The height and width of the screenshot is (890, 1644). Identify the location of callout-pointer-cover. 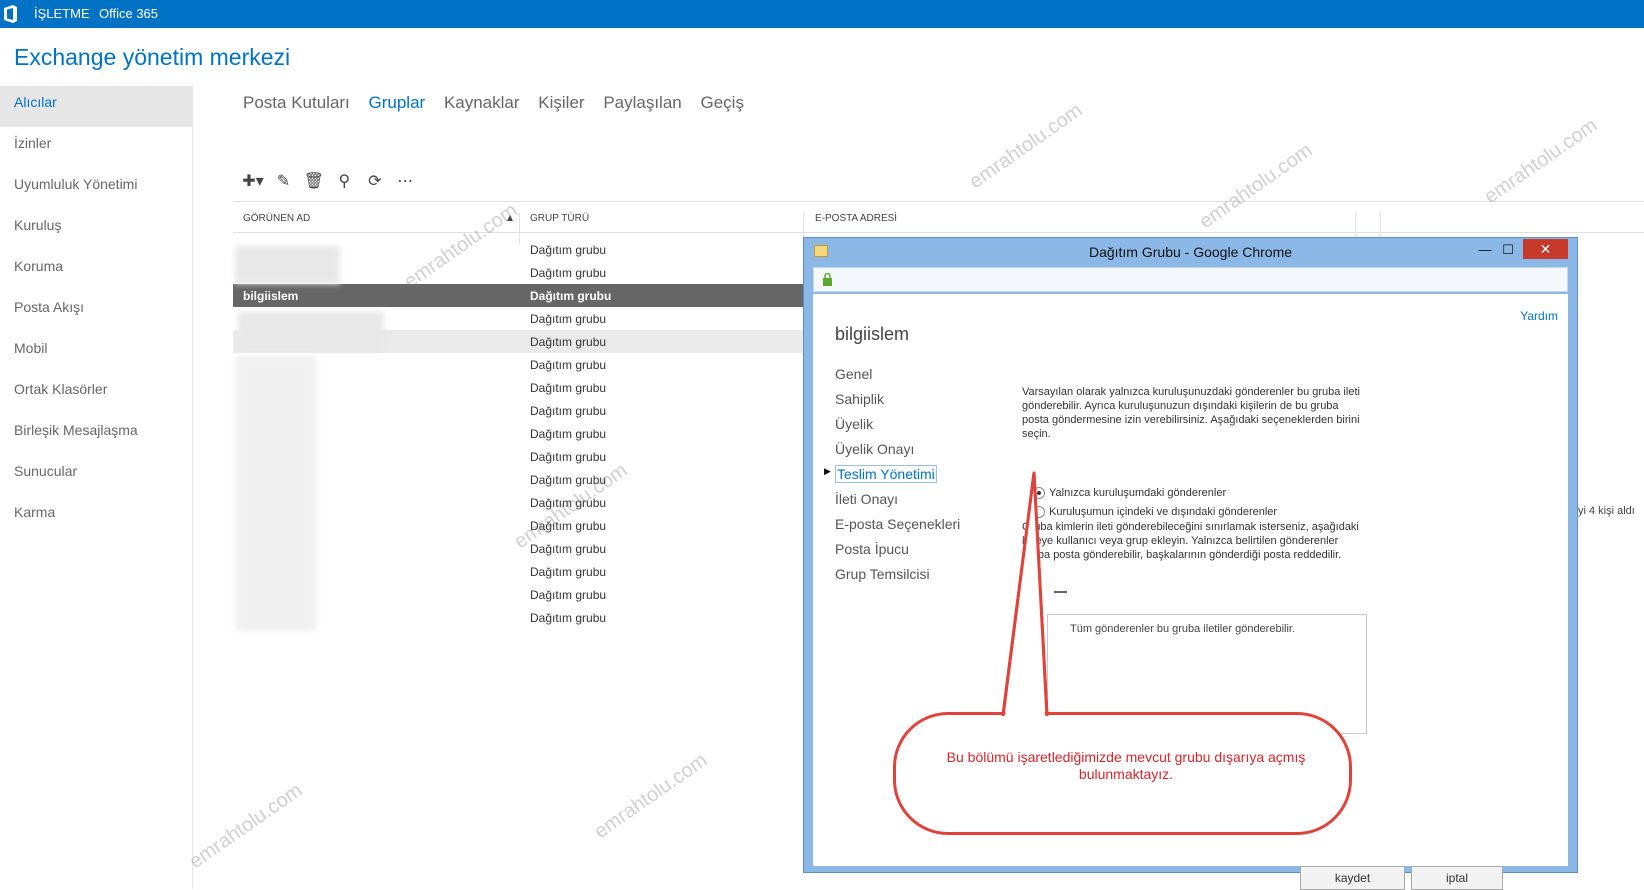
(1025, 594).